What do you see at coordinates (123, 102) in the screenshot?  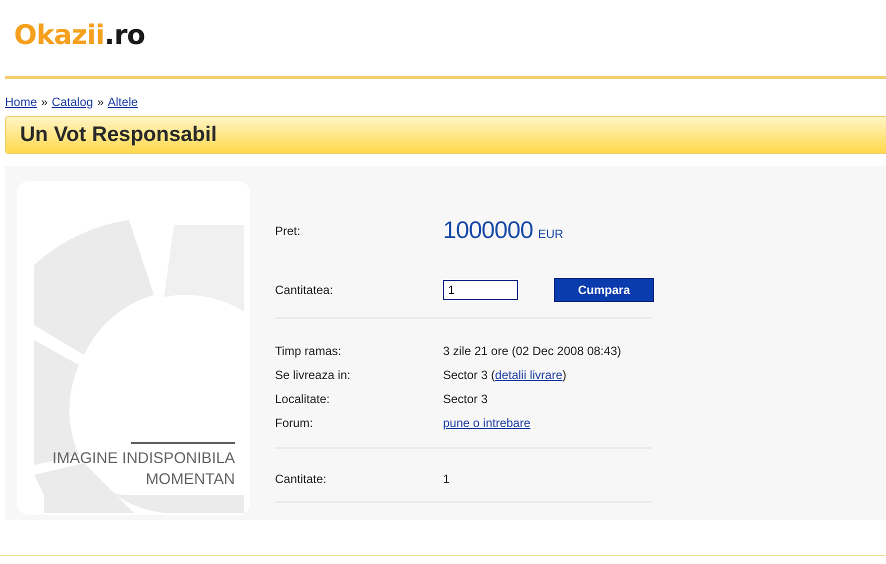 I see `breadcrumb-link: Altele` at bounding box center [123, 102].